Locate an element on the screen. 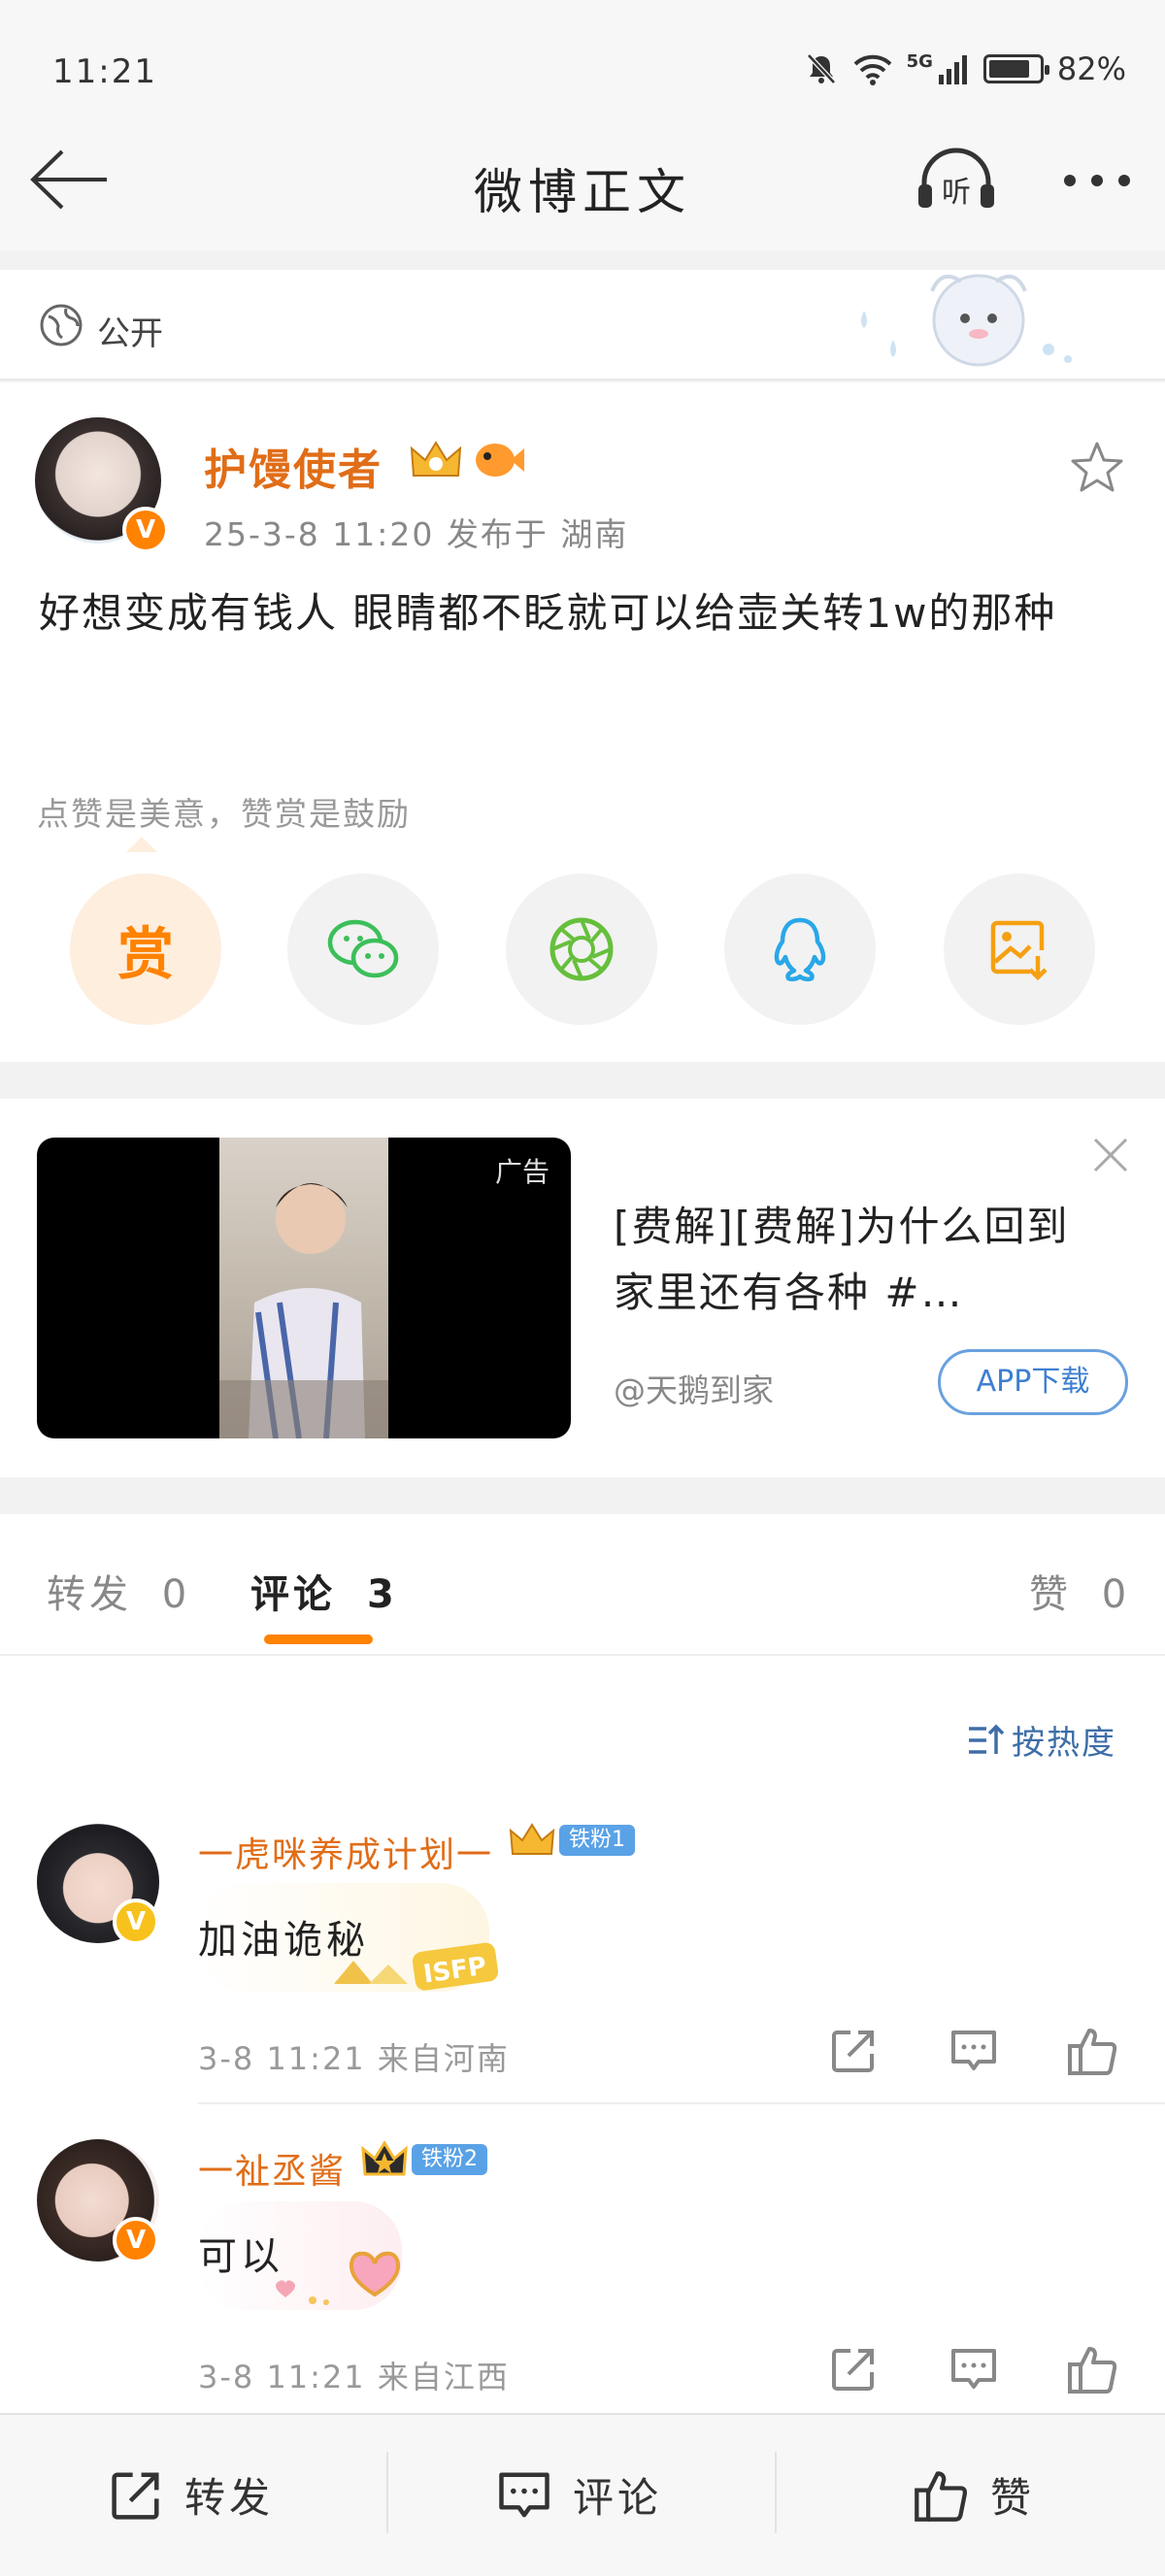 This screenshot has height=2576, width=1165. fan-badge: 铁粉2 is located at coordinates (424, 2159).